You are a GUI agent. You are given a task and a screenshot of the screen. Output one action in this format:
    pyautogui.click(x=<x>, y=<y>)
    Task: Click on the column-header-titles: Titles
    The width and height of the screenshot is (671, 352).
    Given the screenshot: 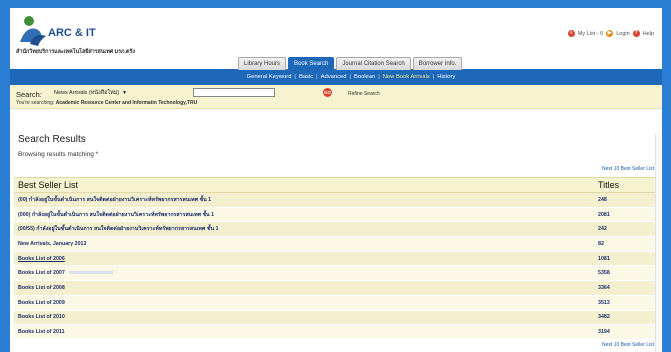 What is the action you would take?
    pyautogui.click(x=626, y=185)
    